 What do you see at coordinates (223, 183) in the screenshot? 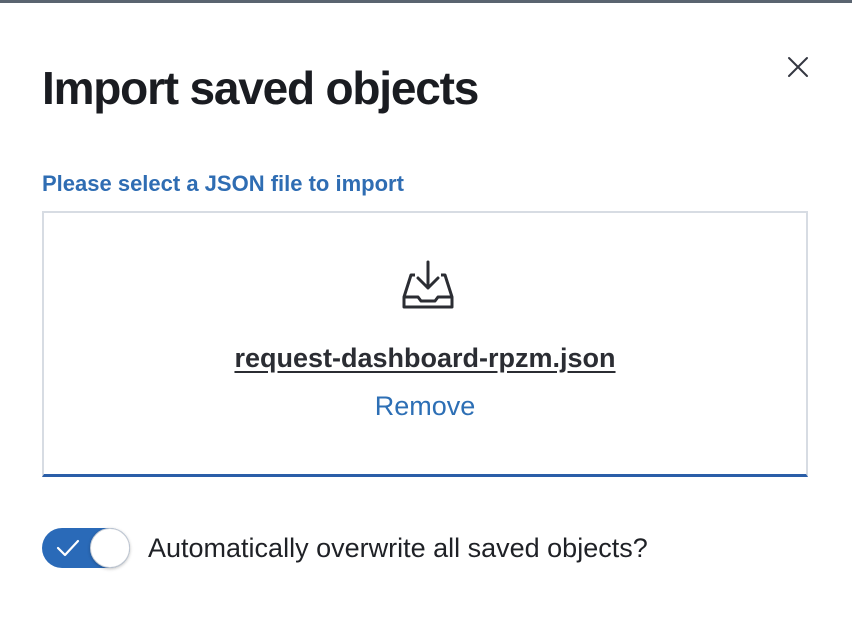
I see `file-picker-label: Please select a JSON file to import` at bounding box center [223, 183].